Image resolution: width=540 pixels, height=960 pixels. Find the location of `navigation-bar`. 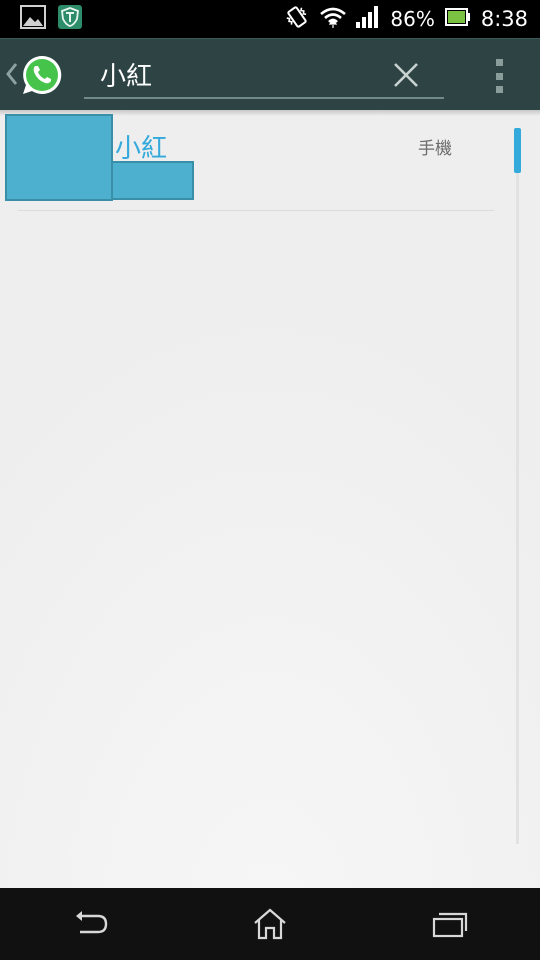

navigation-bar is located at coordinates (270, 924).